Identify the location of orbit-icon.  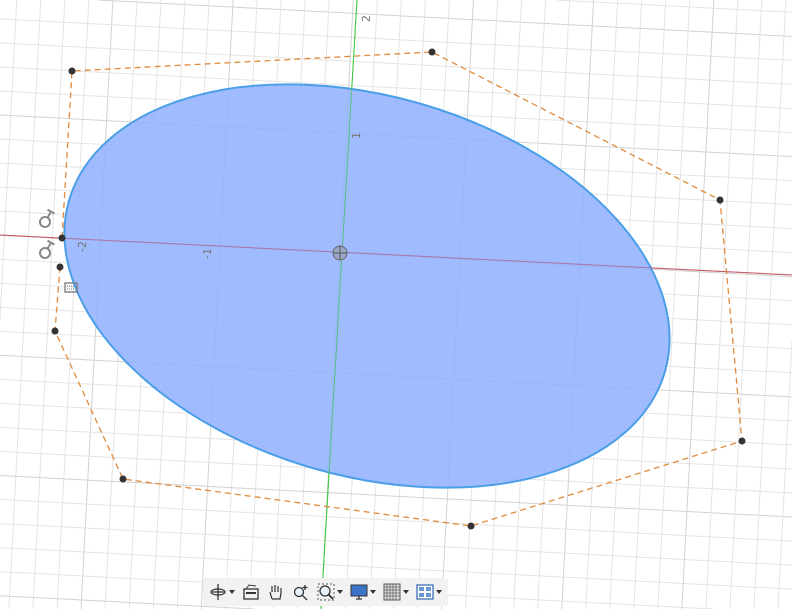
(218, 592).